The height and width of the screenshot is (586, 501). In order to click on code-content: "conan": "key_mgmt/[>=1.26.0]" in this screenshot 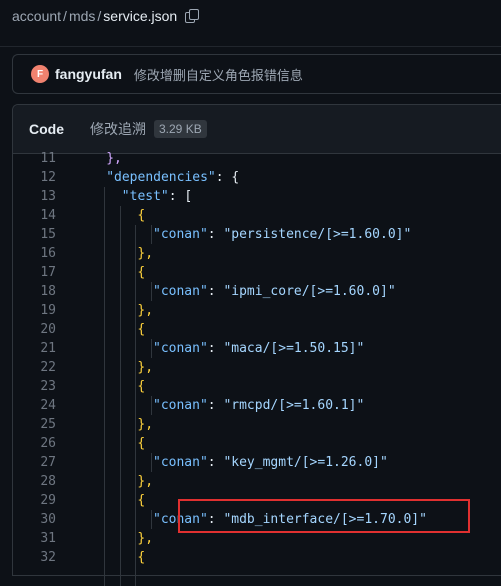, I will do `click(270, 462)`.